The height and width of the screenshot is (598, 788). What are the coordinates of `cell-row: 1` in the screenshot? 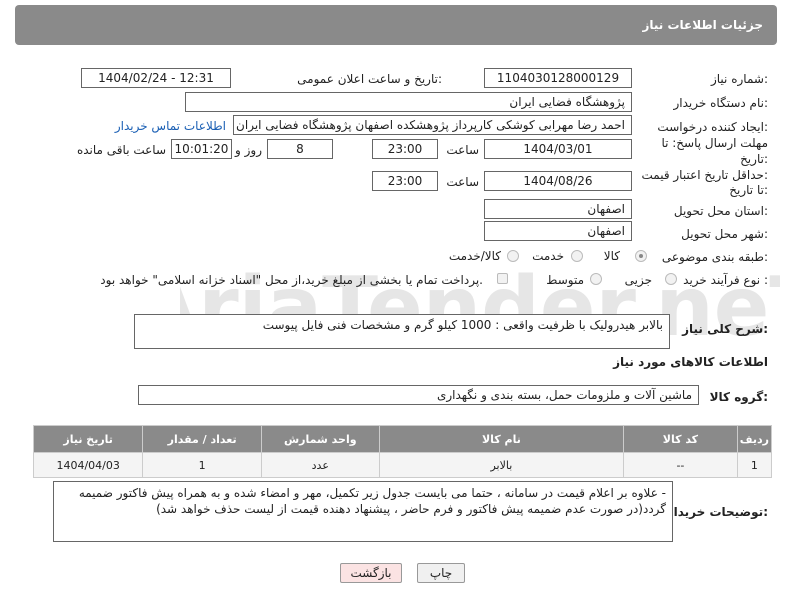 It's located at (754, 465).